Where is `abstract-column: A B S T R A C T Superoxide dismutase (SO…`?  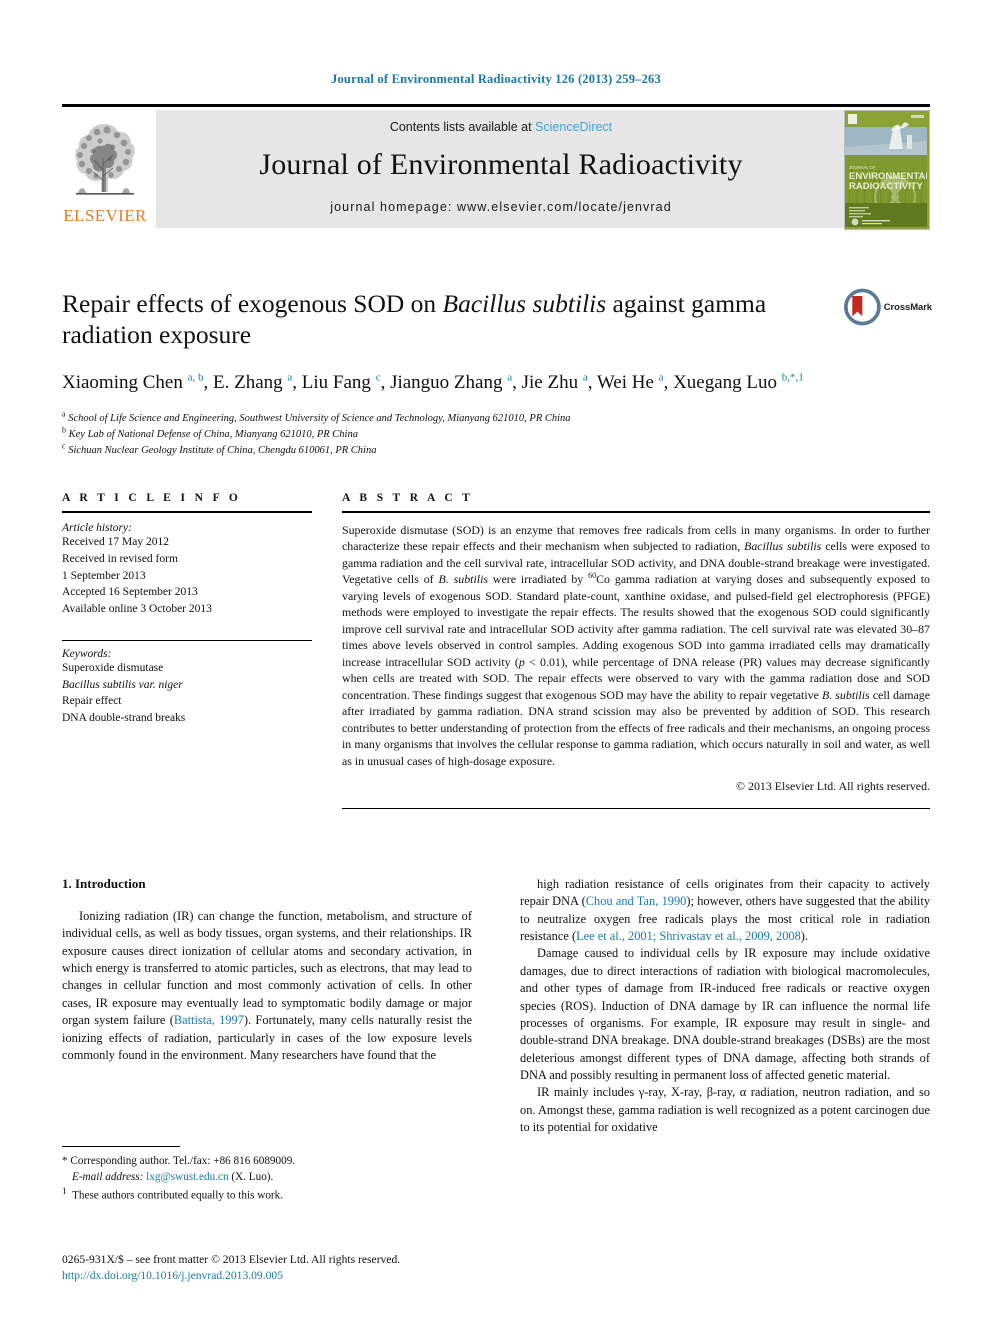
abstract-column: A B S T R A C T Superoxide dismutase (SO… is located at coordinates (636, 651).